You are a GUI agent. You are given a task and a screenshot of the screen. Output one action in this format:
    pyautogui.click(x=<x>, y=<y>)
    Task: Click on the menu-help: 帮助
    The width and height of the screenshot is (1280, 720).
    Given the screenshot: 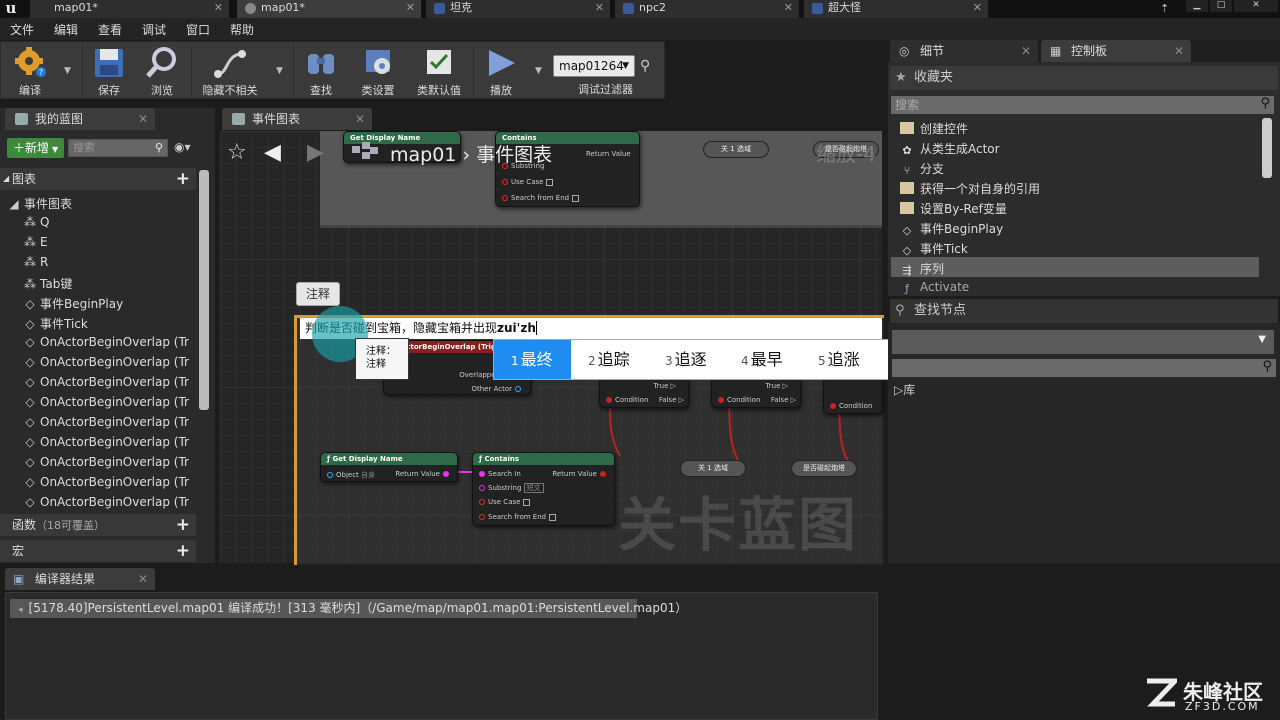 What is the action you would take?
    pyautogui.click(x=242, y=29)
    